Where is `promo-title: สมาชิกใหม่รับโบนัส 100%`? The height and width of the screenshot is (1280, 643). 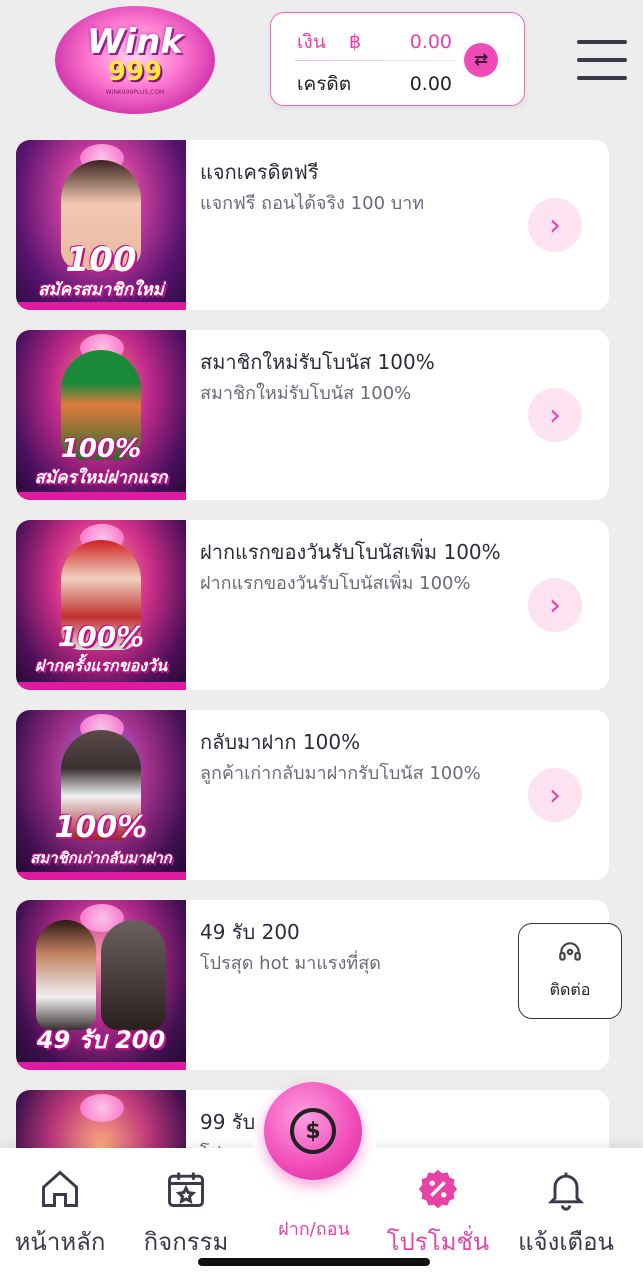 promo-title: สมาชิกใหม่รับโบนัส 100% is located at coordinates (317, 362).